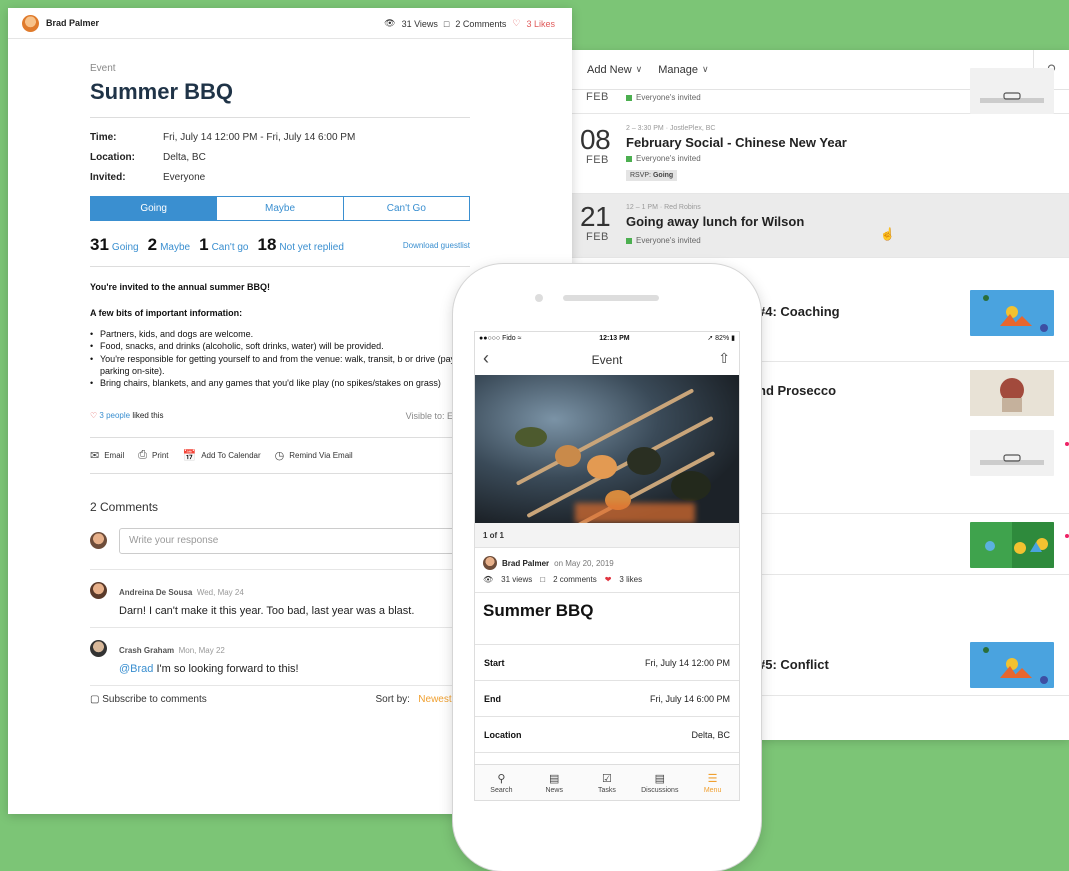 The height and width of the screenshot is (871, 1069). Describe the element at coordinates (635, 513) in the screenshot. I see `fire-glow` at that location.